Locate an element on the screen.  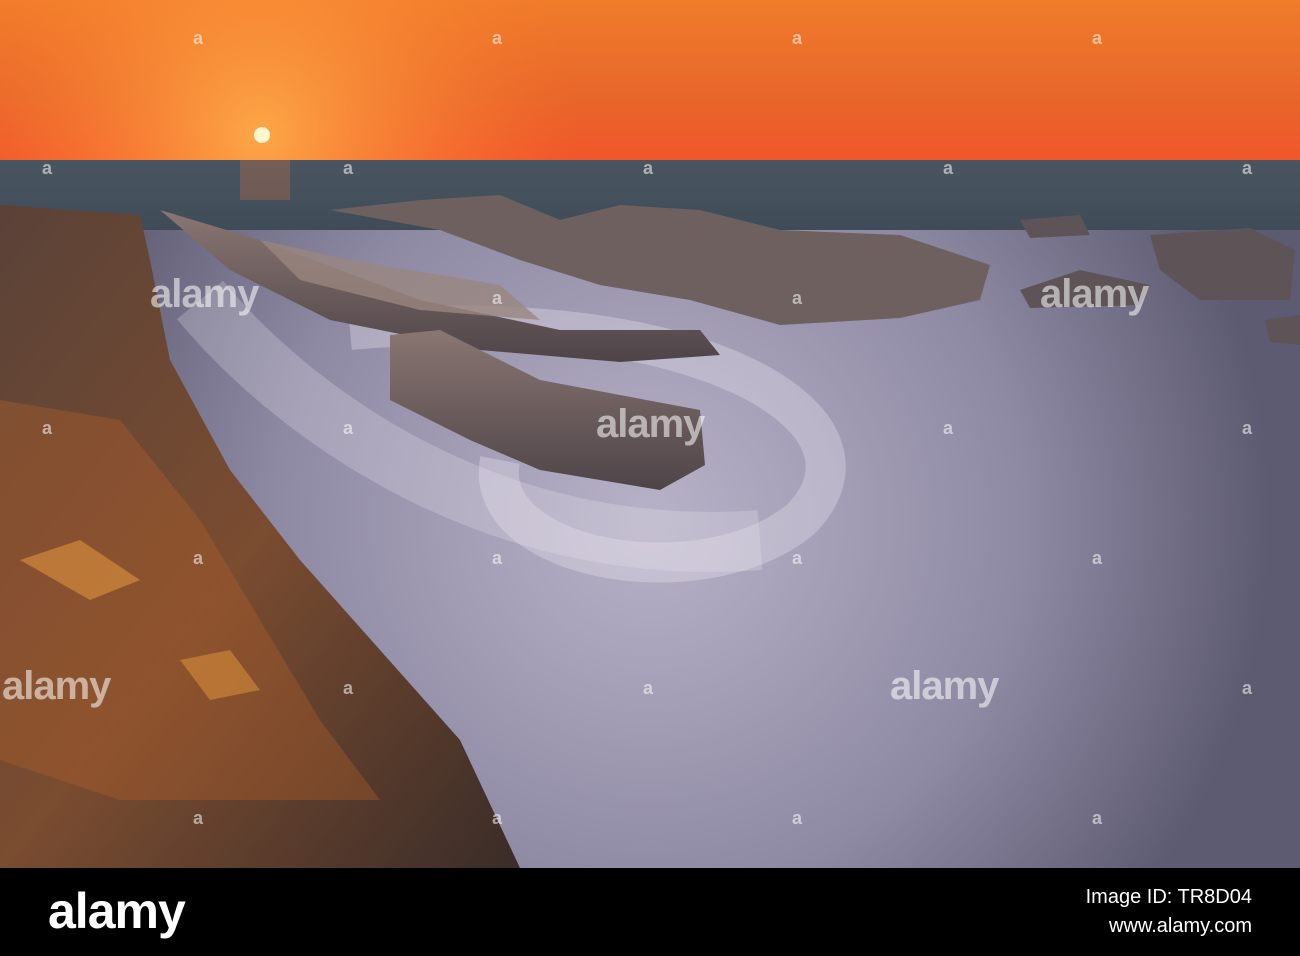
footer-meta: Image ID: TR8D04 www.alamy.com is located at coordinates (1169, 912).